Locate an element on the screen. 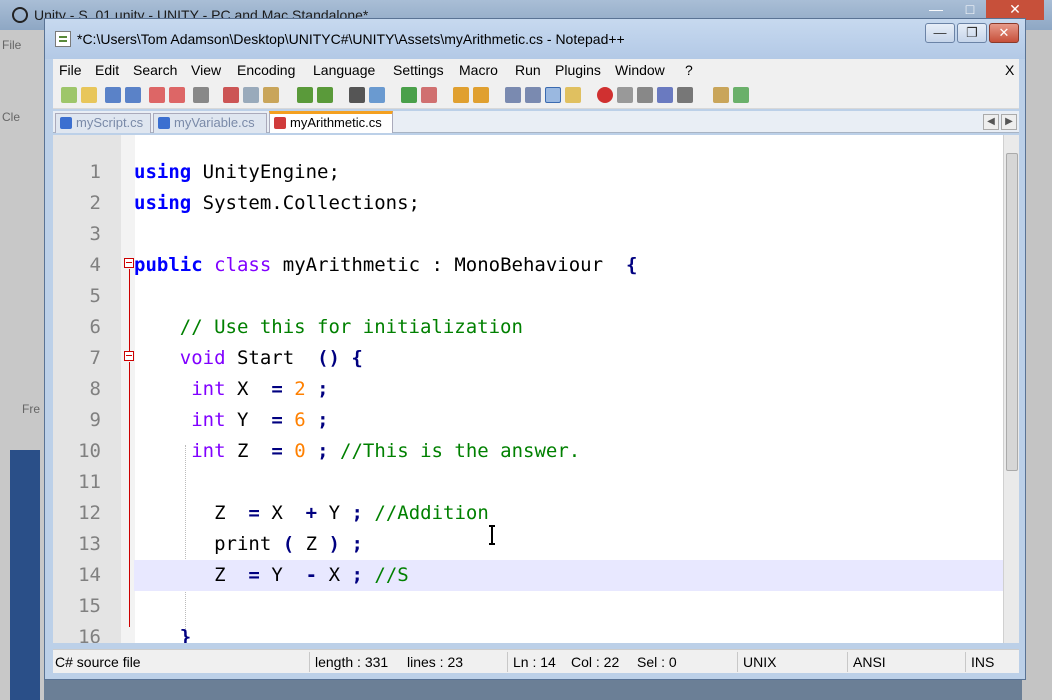 The width and height of the screenshot is (1052, 700). sync-vertical-icon is located at coordinates (461, 95).